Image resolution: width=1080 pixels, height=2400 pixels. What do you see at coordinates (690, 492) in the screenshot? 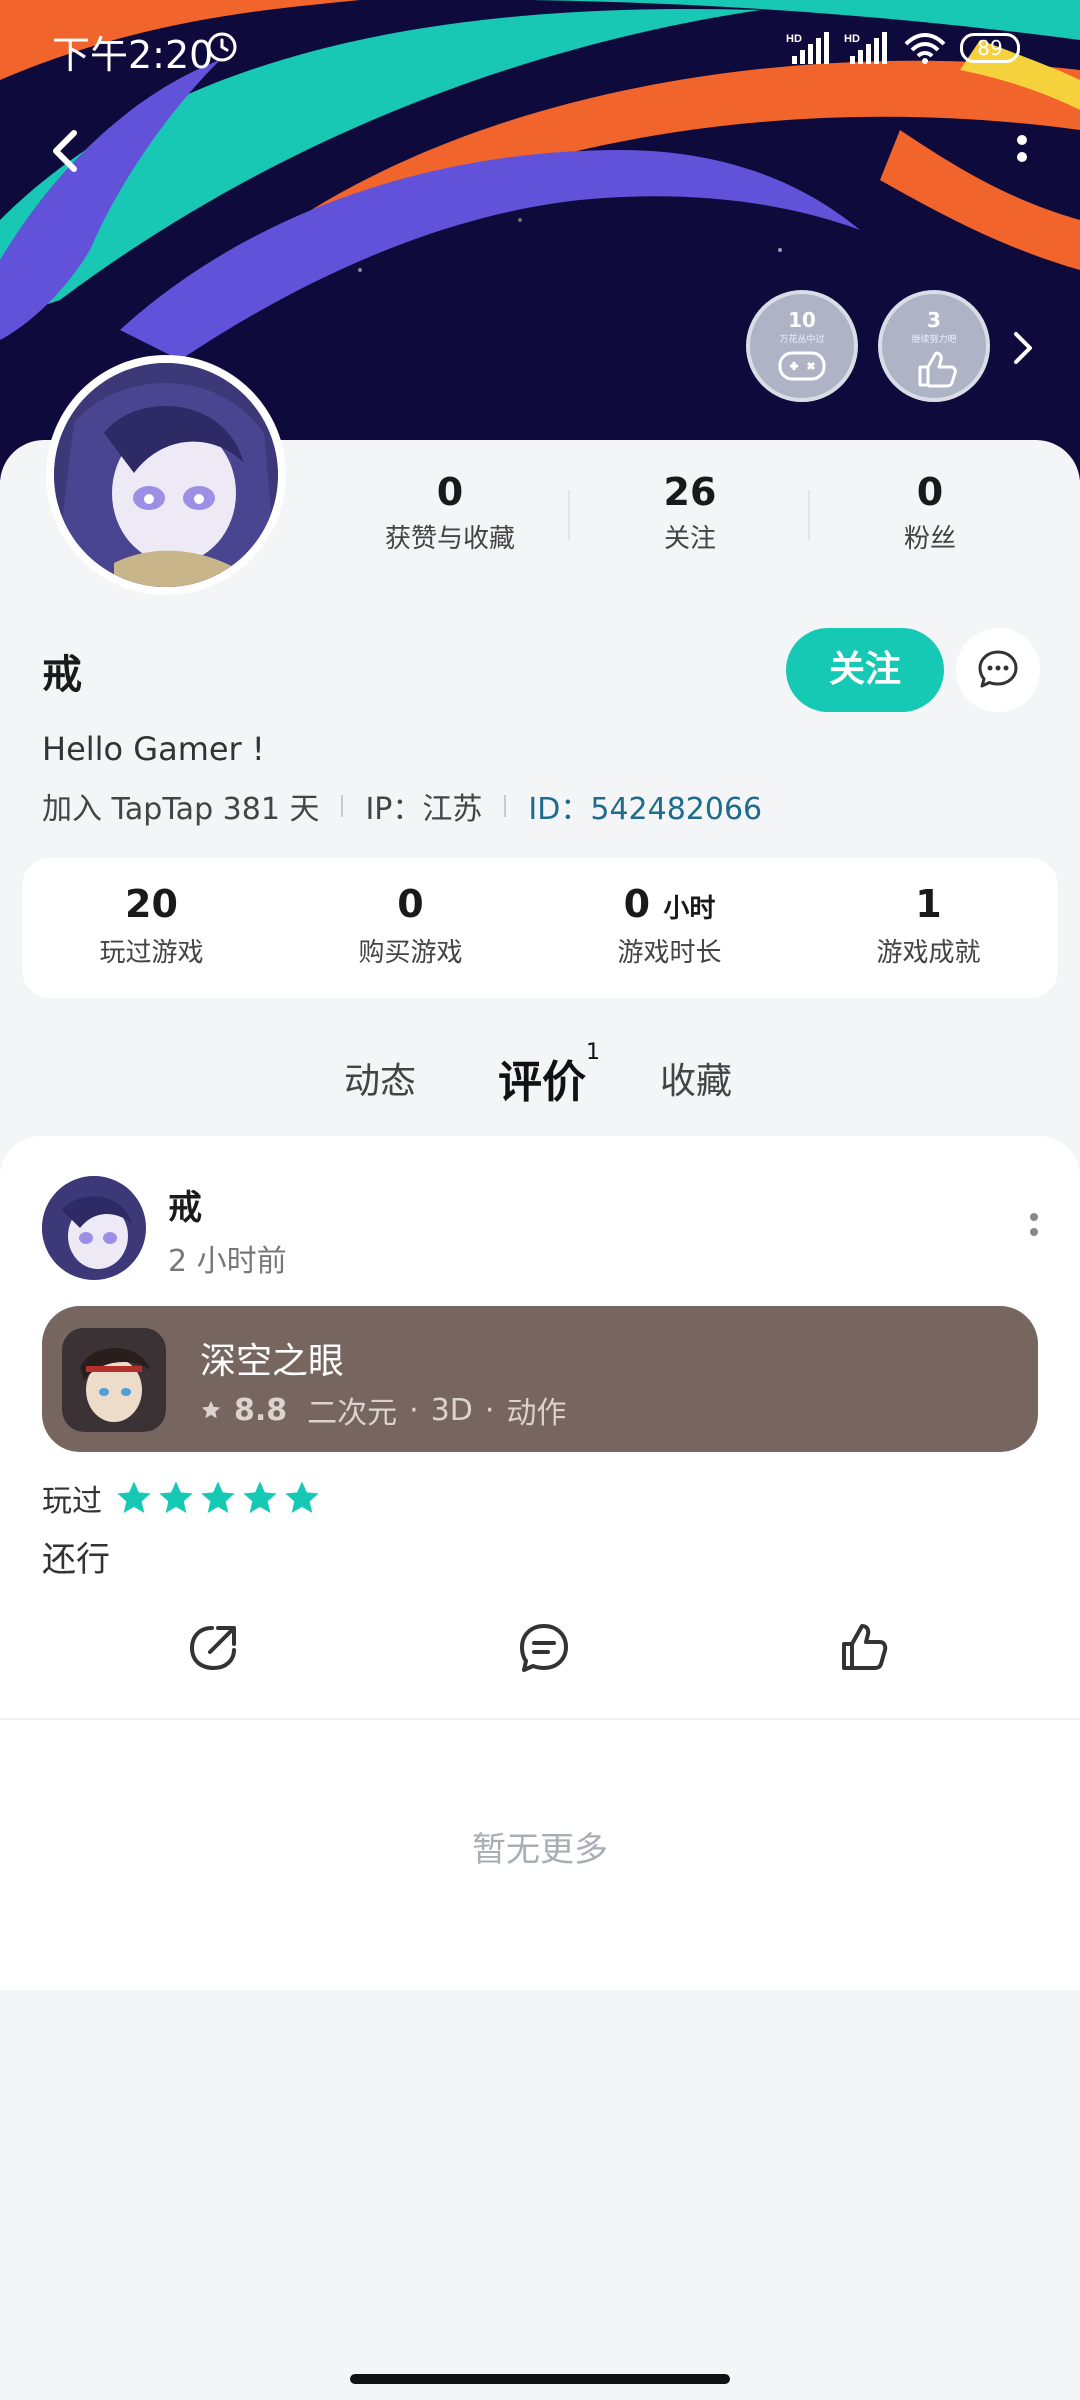
I see `stat-value: 26` at bounding box center [690, 492].